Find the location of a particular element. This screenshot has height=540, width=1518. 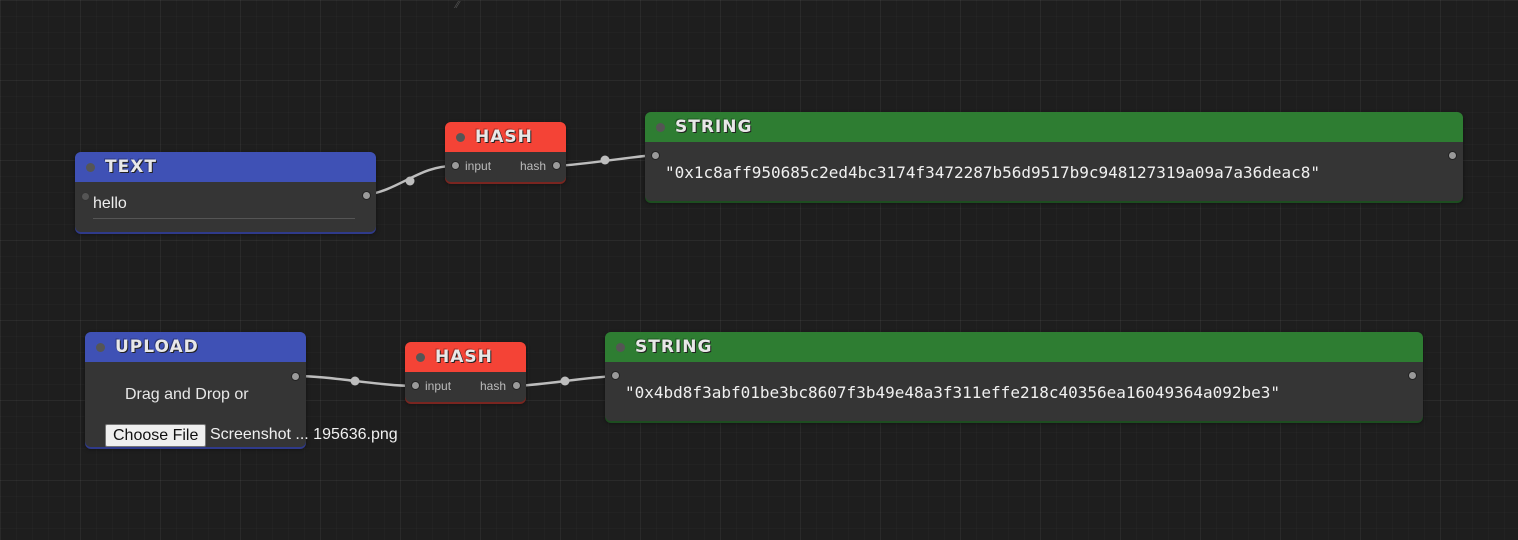

wire-upload-to-hash is located at coordinates (355, 381).